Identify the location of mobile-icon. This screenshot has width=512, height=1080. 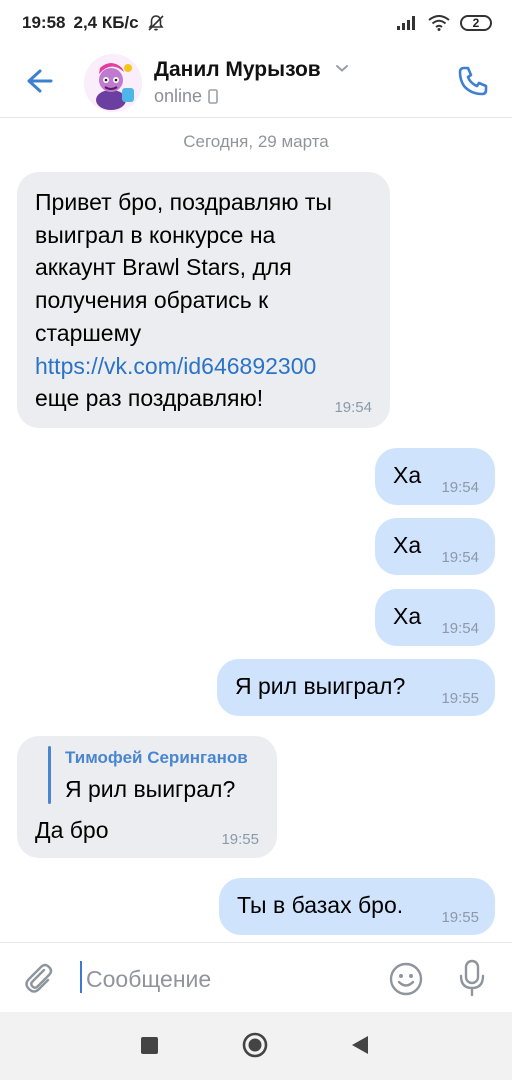
(213, 96).